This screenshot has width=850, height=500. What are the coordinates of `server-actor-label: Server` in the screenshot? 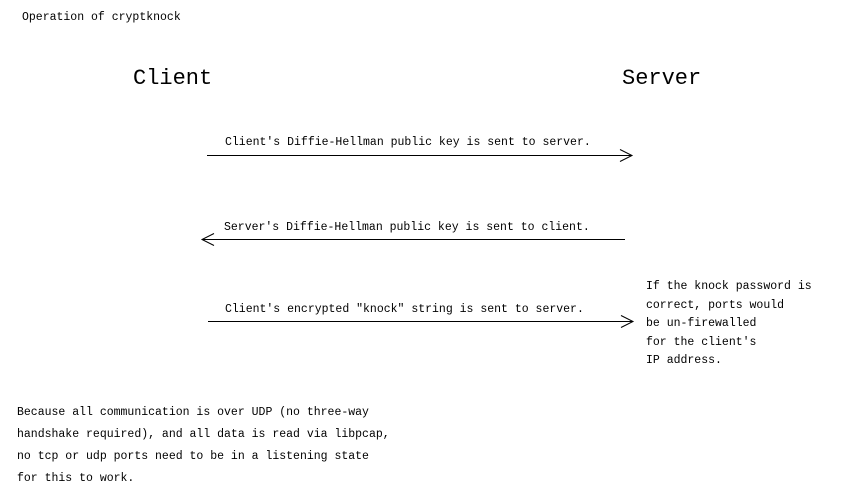 It's located at (662, 78).